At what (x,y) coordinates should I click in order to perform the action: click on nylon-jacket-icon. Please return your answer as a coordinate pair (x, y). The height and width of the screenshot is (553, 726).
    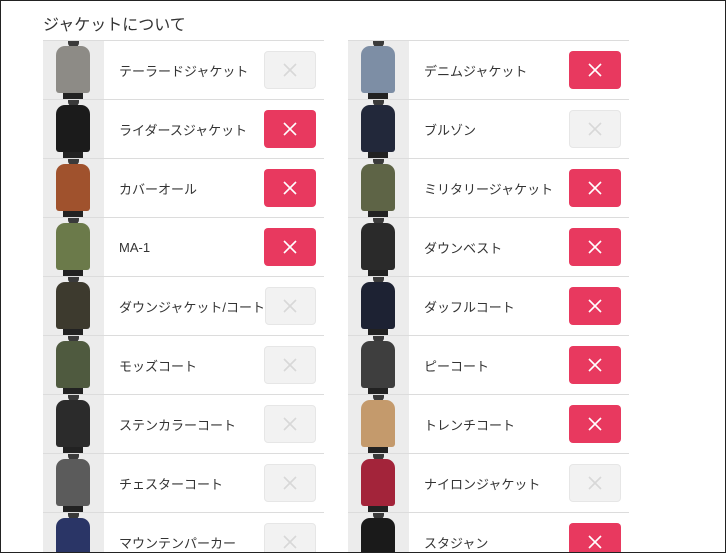
    Looking at the image, I should click on (378, 483).